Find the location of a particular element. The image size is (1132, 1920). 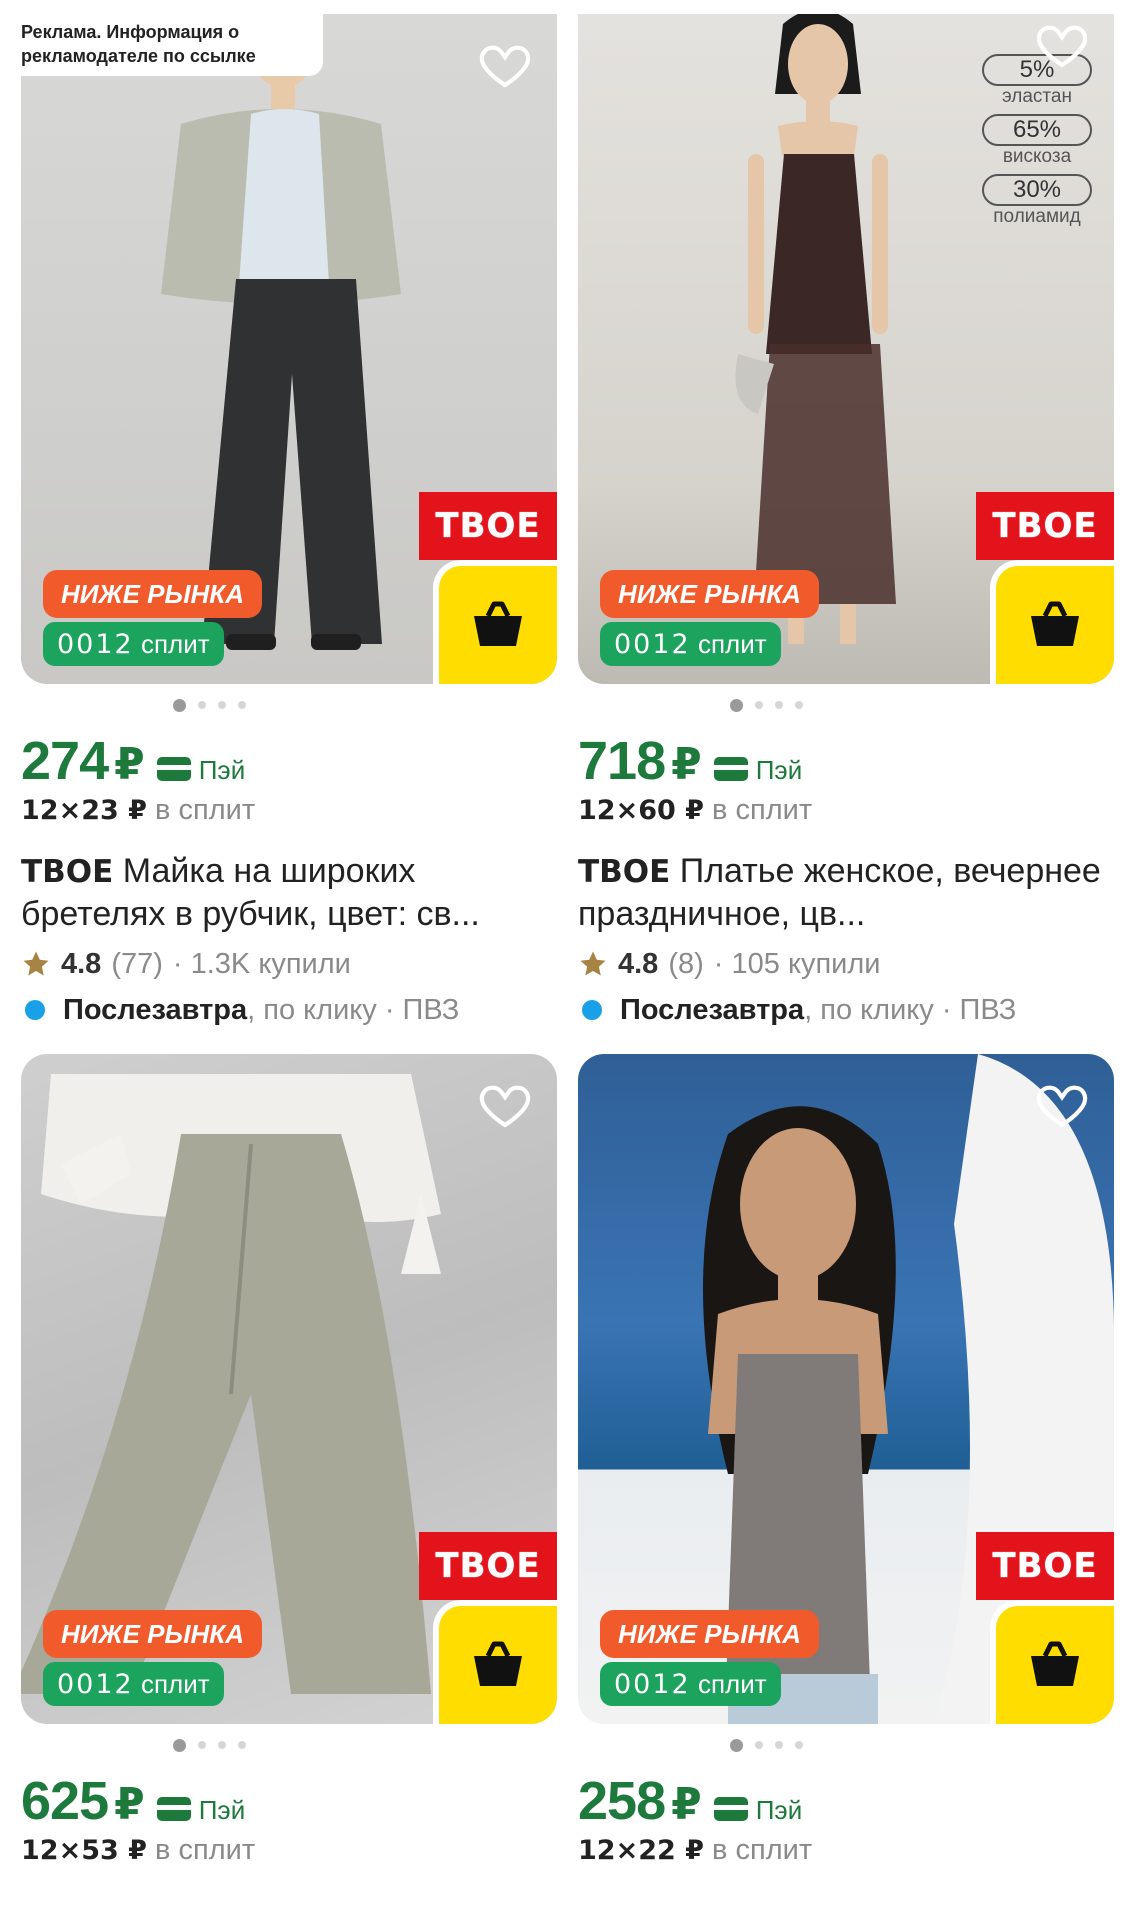

price-row: 625 ₽ Пэй is located at coordinates (289, 1800).